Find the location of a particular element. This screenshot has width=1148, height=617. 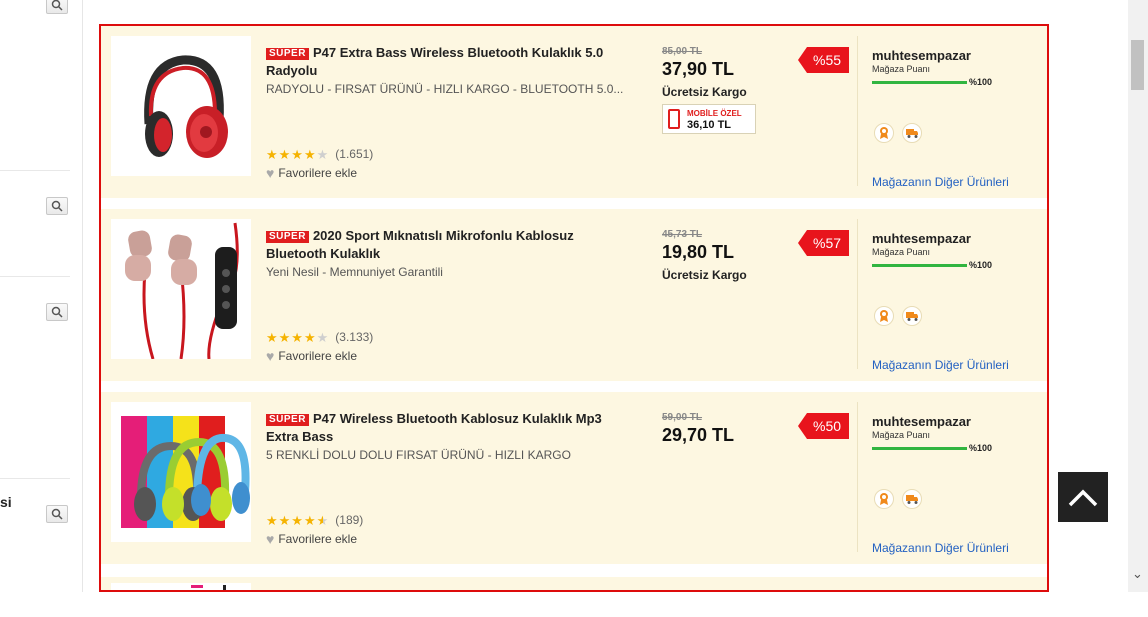

discount-badge: %50 is located at coordinates (823, 426).